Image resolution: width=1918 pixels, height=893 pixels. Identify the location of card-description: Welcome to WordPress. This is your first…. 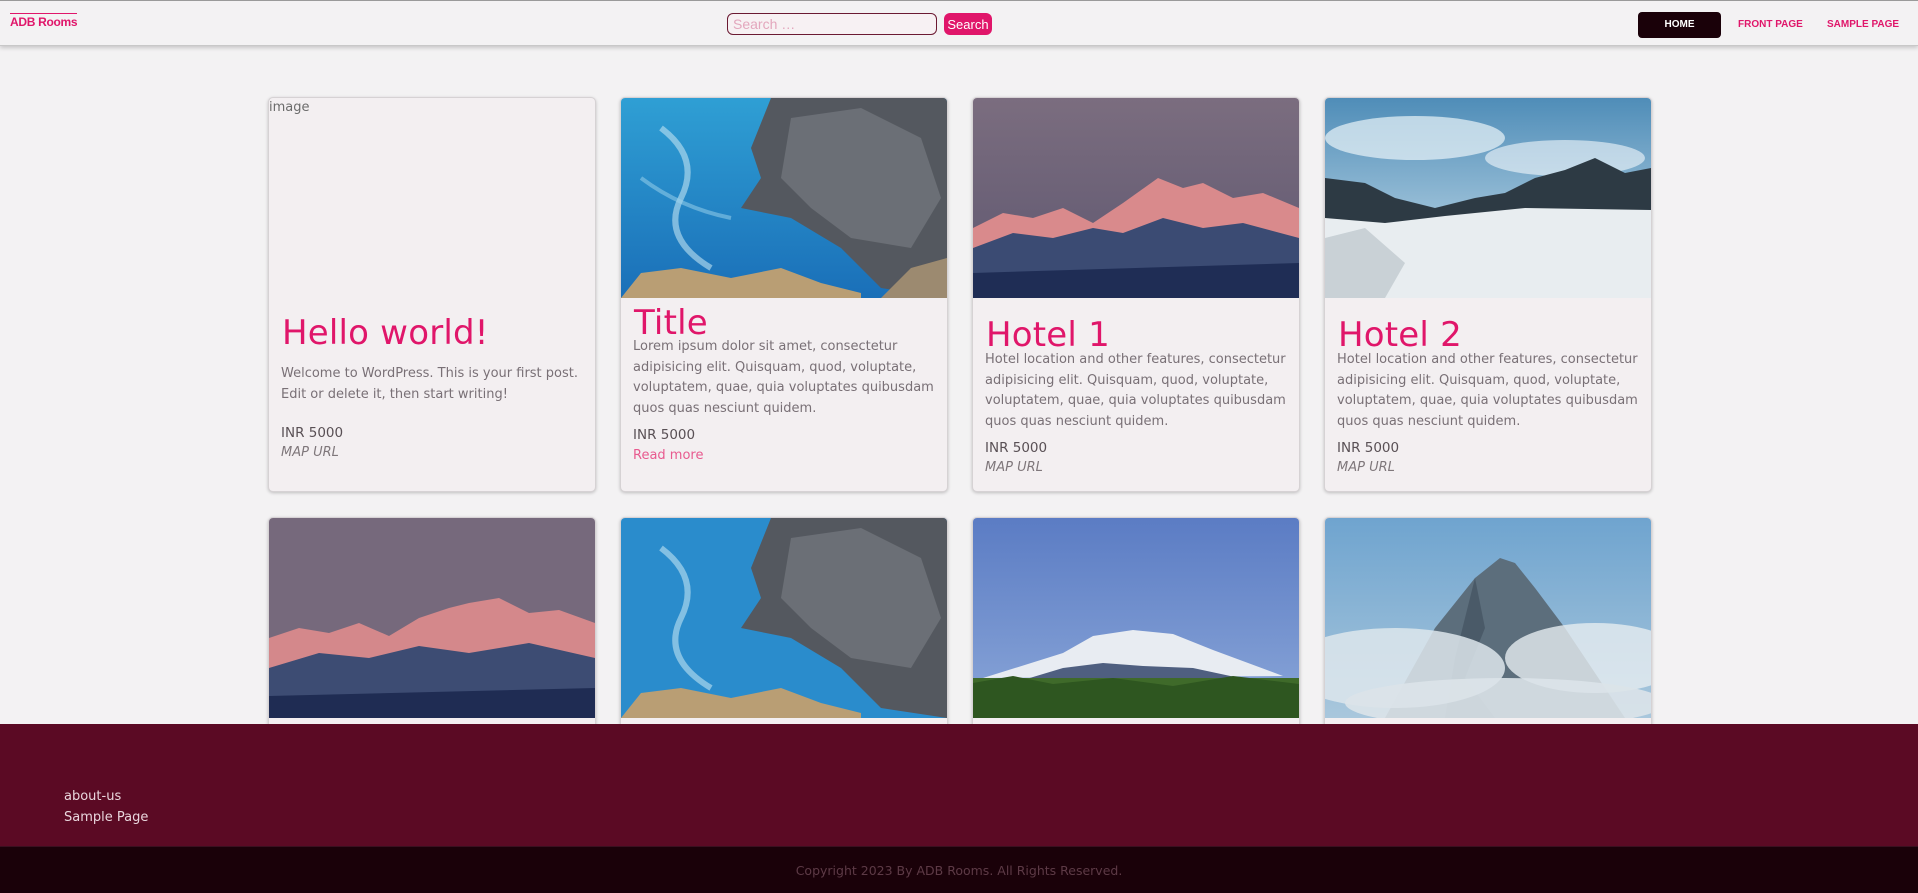
(429, 384).